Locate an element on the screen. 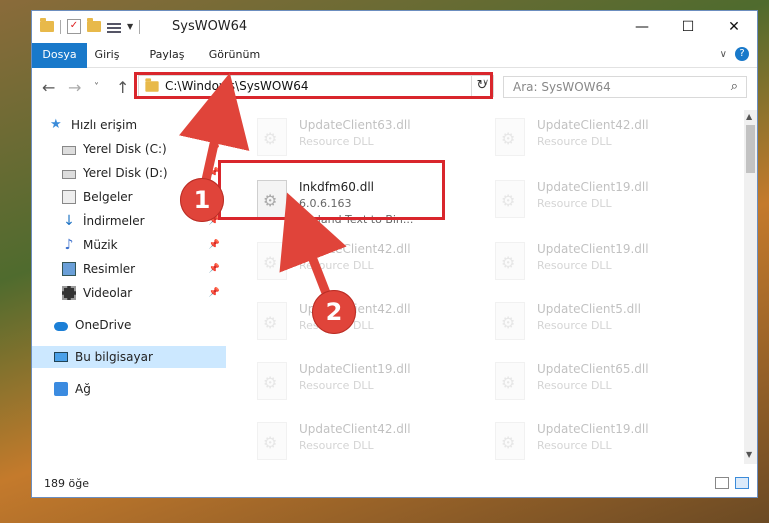 This screenshot has height=523, width=769. search-input: Ara: SysWOW64 ⌕ is located at coordinates (625, 87).